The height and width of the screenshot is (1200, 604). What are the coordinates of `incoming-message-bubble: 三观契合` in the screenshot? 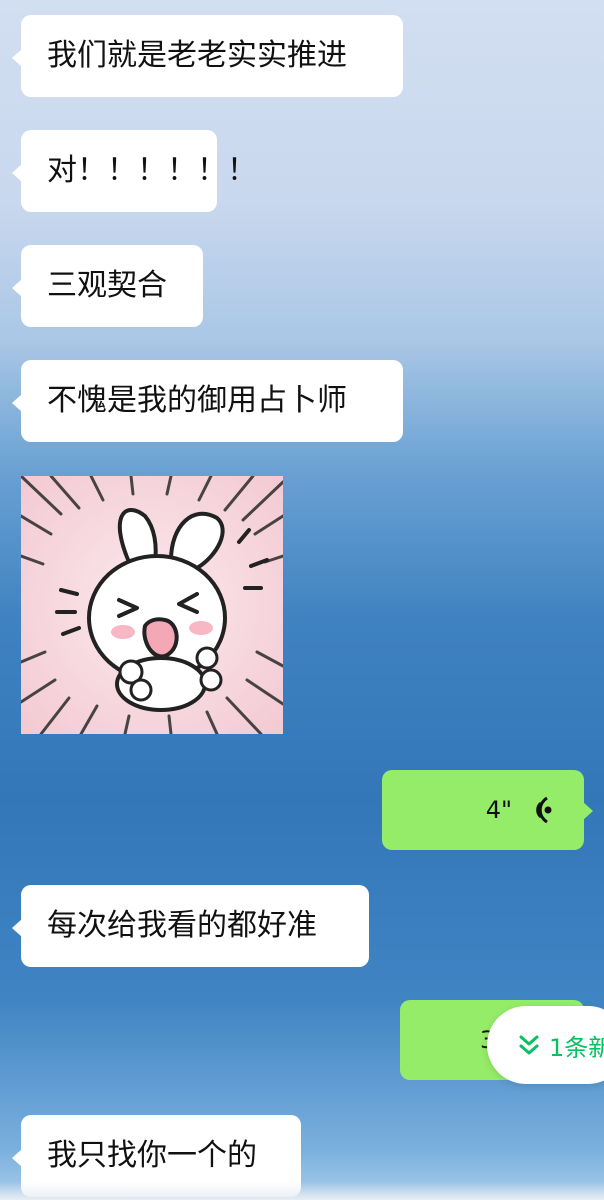 It's located at (107, 286).